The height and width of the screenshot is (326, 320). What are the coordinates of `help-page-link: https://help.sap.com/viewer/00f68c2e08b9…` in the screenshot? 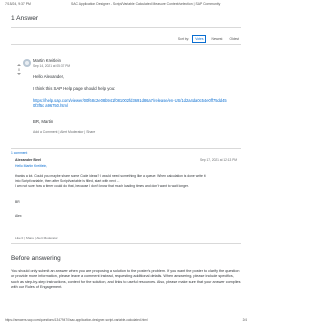 It's located at (130, 103).